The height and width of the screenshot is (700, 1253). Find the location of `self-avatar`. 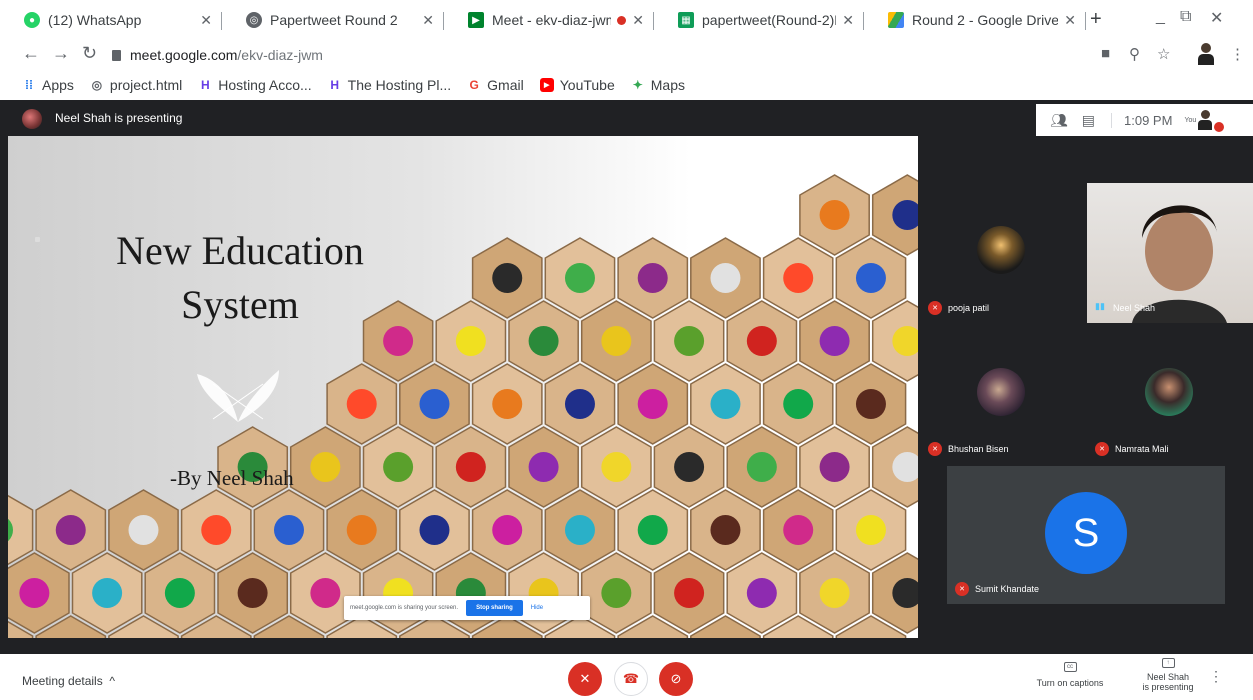

self-avatar is located at coordinates (1205, 120).